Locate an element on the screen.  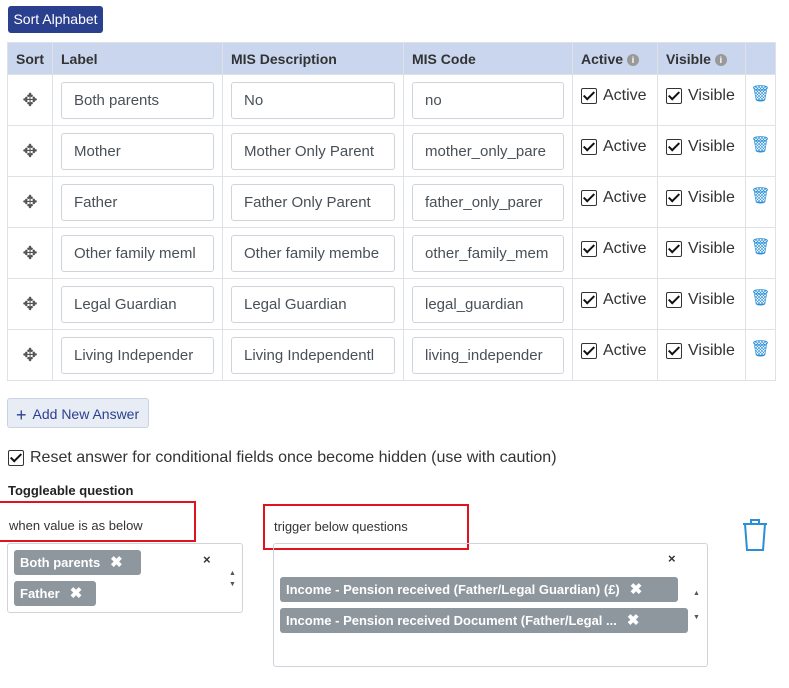
mis-code-cell: living_independer is located at coordinates (488, 355).